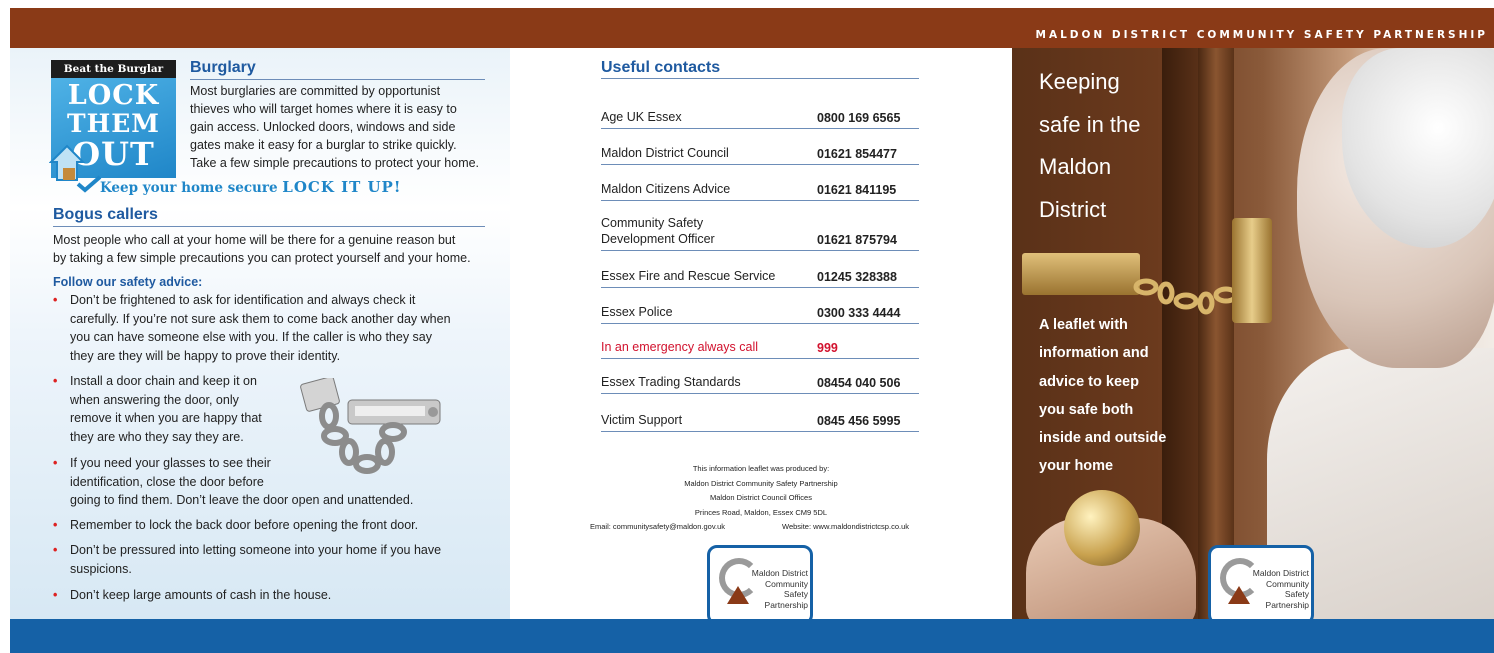  What do you see at coordinates (1081, 274) in the screenshot?
I see `door-lock-plate` at bounding box center [1081, 274].